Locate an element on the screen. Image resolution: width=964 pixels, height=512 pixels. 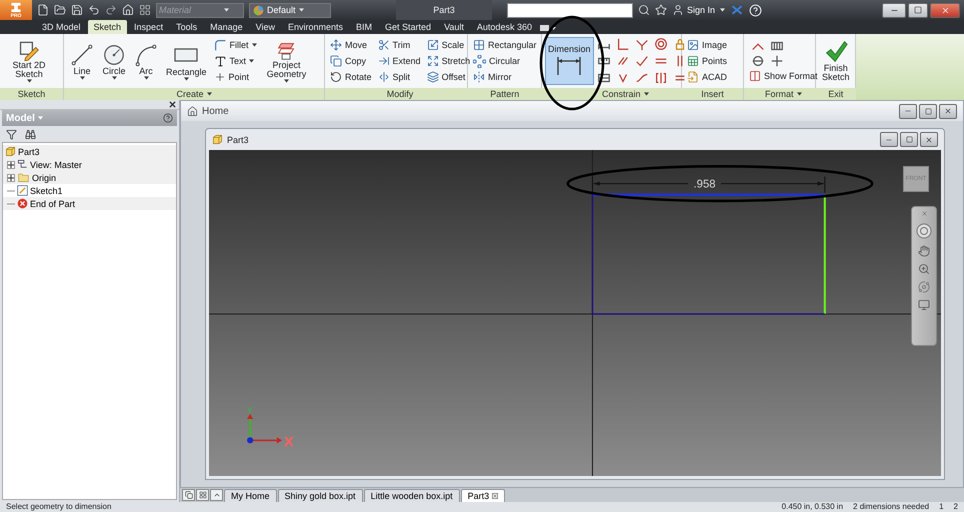
smooth-icon is located at coordinates (641, 78).